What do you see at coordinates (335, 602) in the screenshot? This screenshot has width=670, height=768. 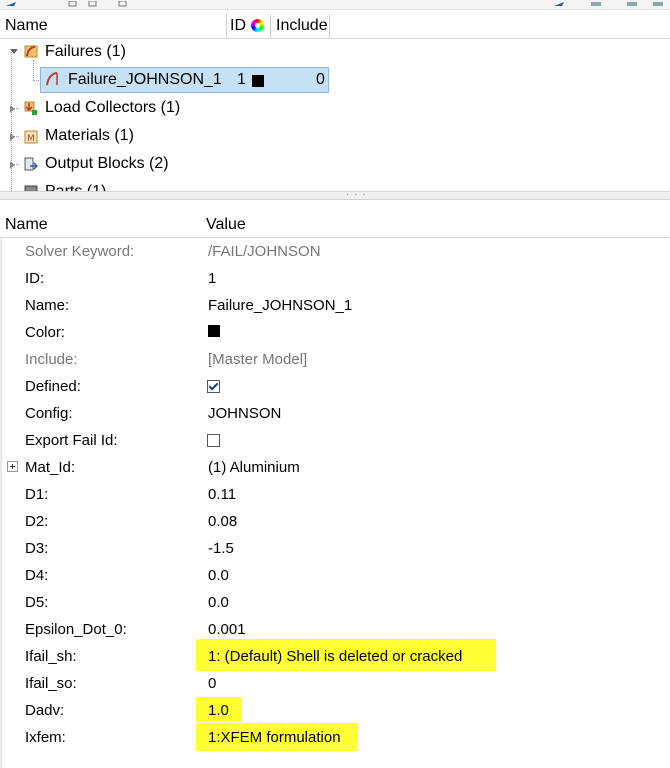 I see `property-row-d5: D5: 0.0` at bounding box center [335, 602].